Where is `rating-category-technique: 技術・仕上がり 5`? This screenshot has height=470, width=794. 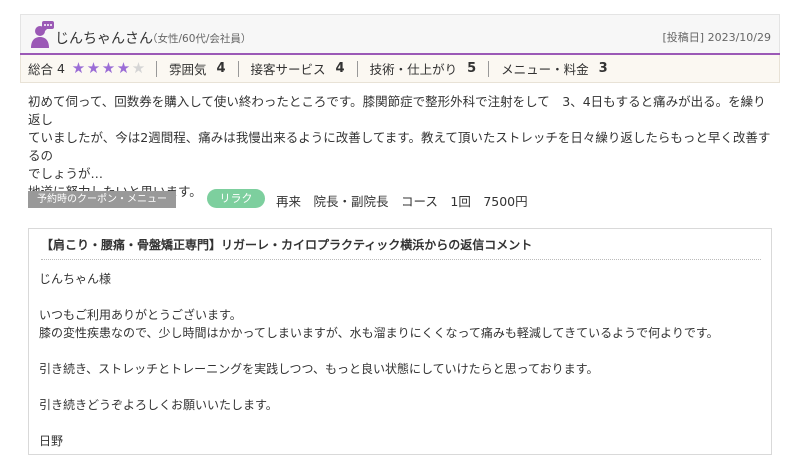 rating-category-technique: 技術・仕上がり 5 is located at coordinates (422, 68).